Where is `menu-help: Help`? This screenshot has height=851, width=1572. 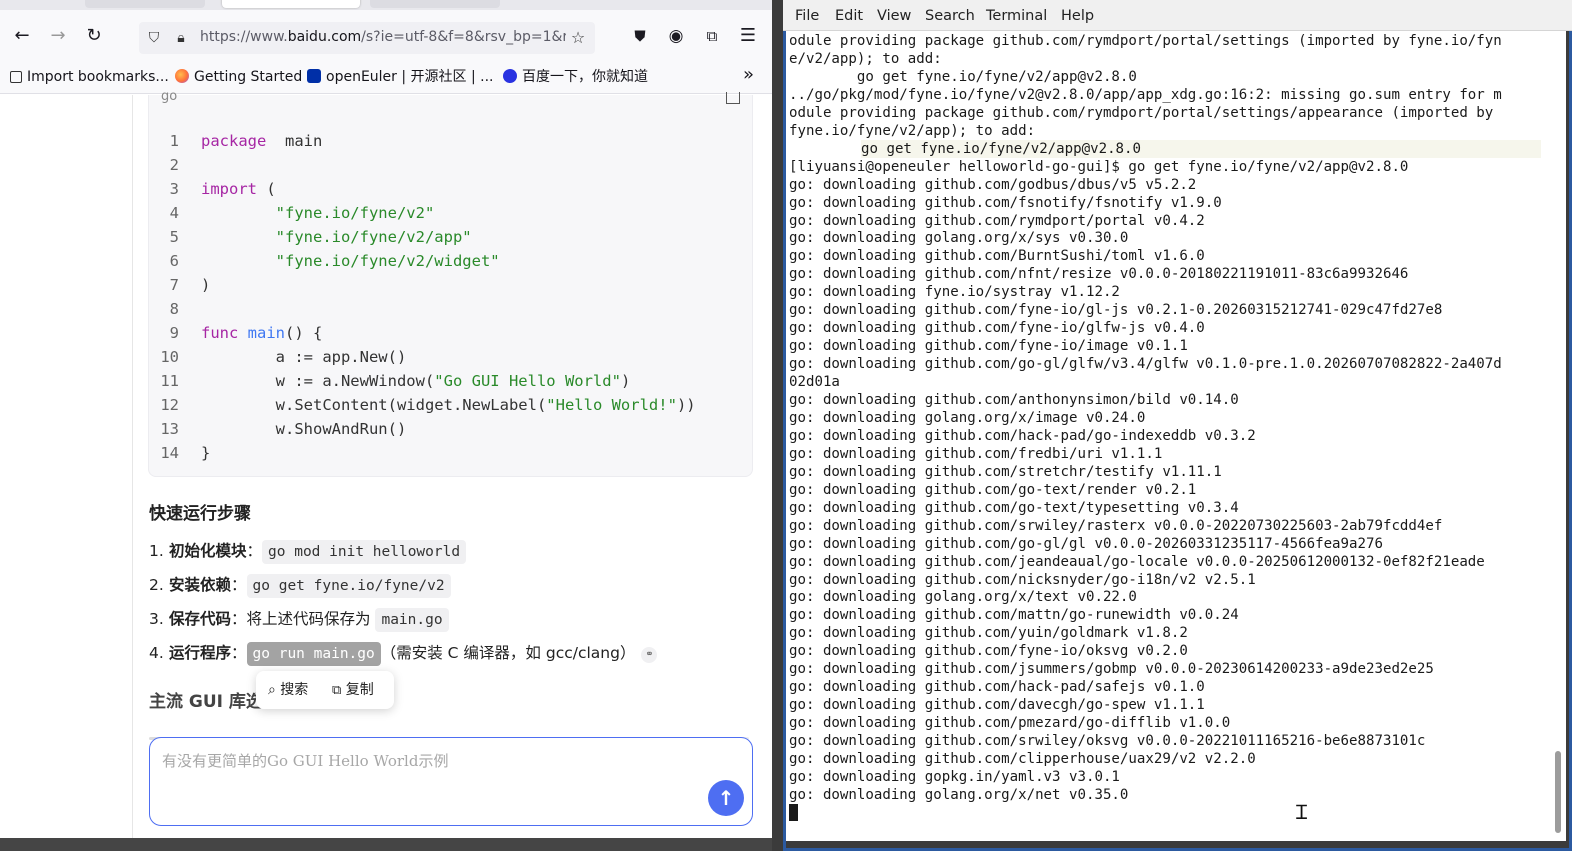
menu-help: Help is located at coordinates (1077, 16).